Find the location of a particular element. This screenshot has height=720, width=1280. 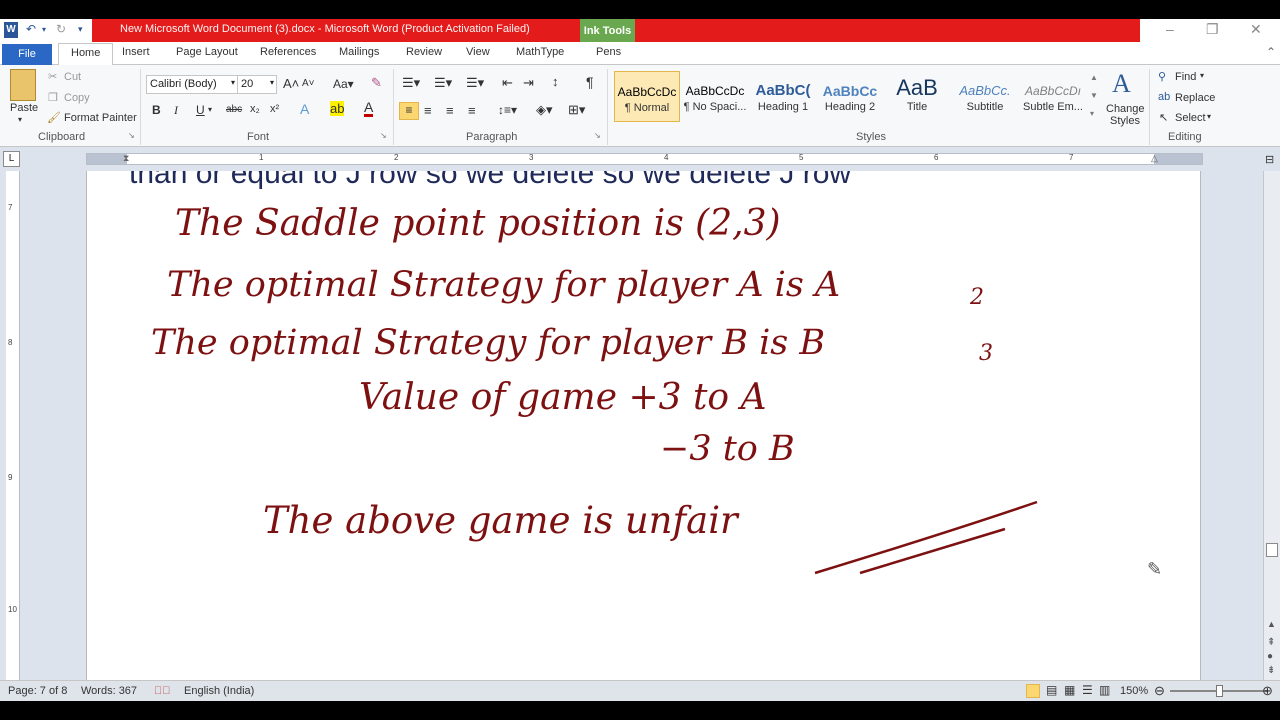

print-layout-view-icon is located at coordinates (1033, 691).